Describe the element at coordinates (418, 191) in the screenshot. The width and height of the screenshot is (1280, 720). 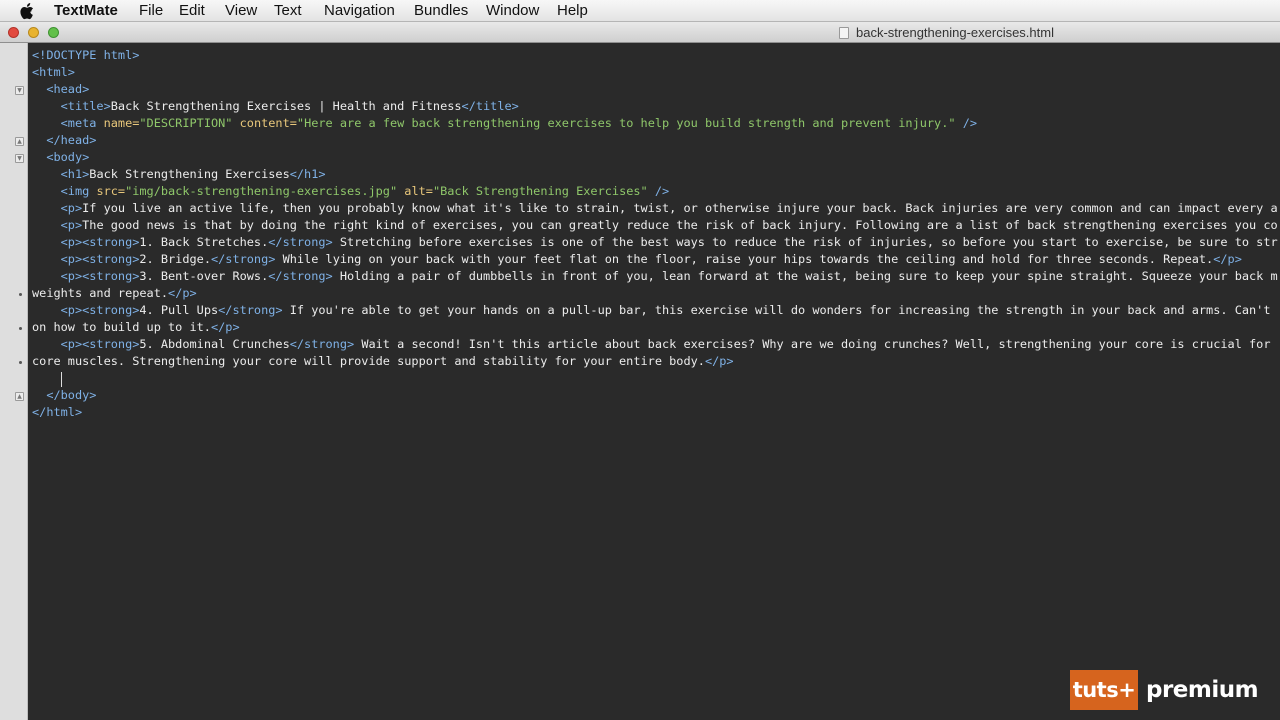
I see `code-token-attr: alt=` at that location.